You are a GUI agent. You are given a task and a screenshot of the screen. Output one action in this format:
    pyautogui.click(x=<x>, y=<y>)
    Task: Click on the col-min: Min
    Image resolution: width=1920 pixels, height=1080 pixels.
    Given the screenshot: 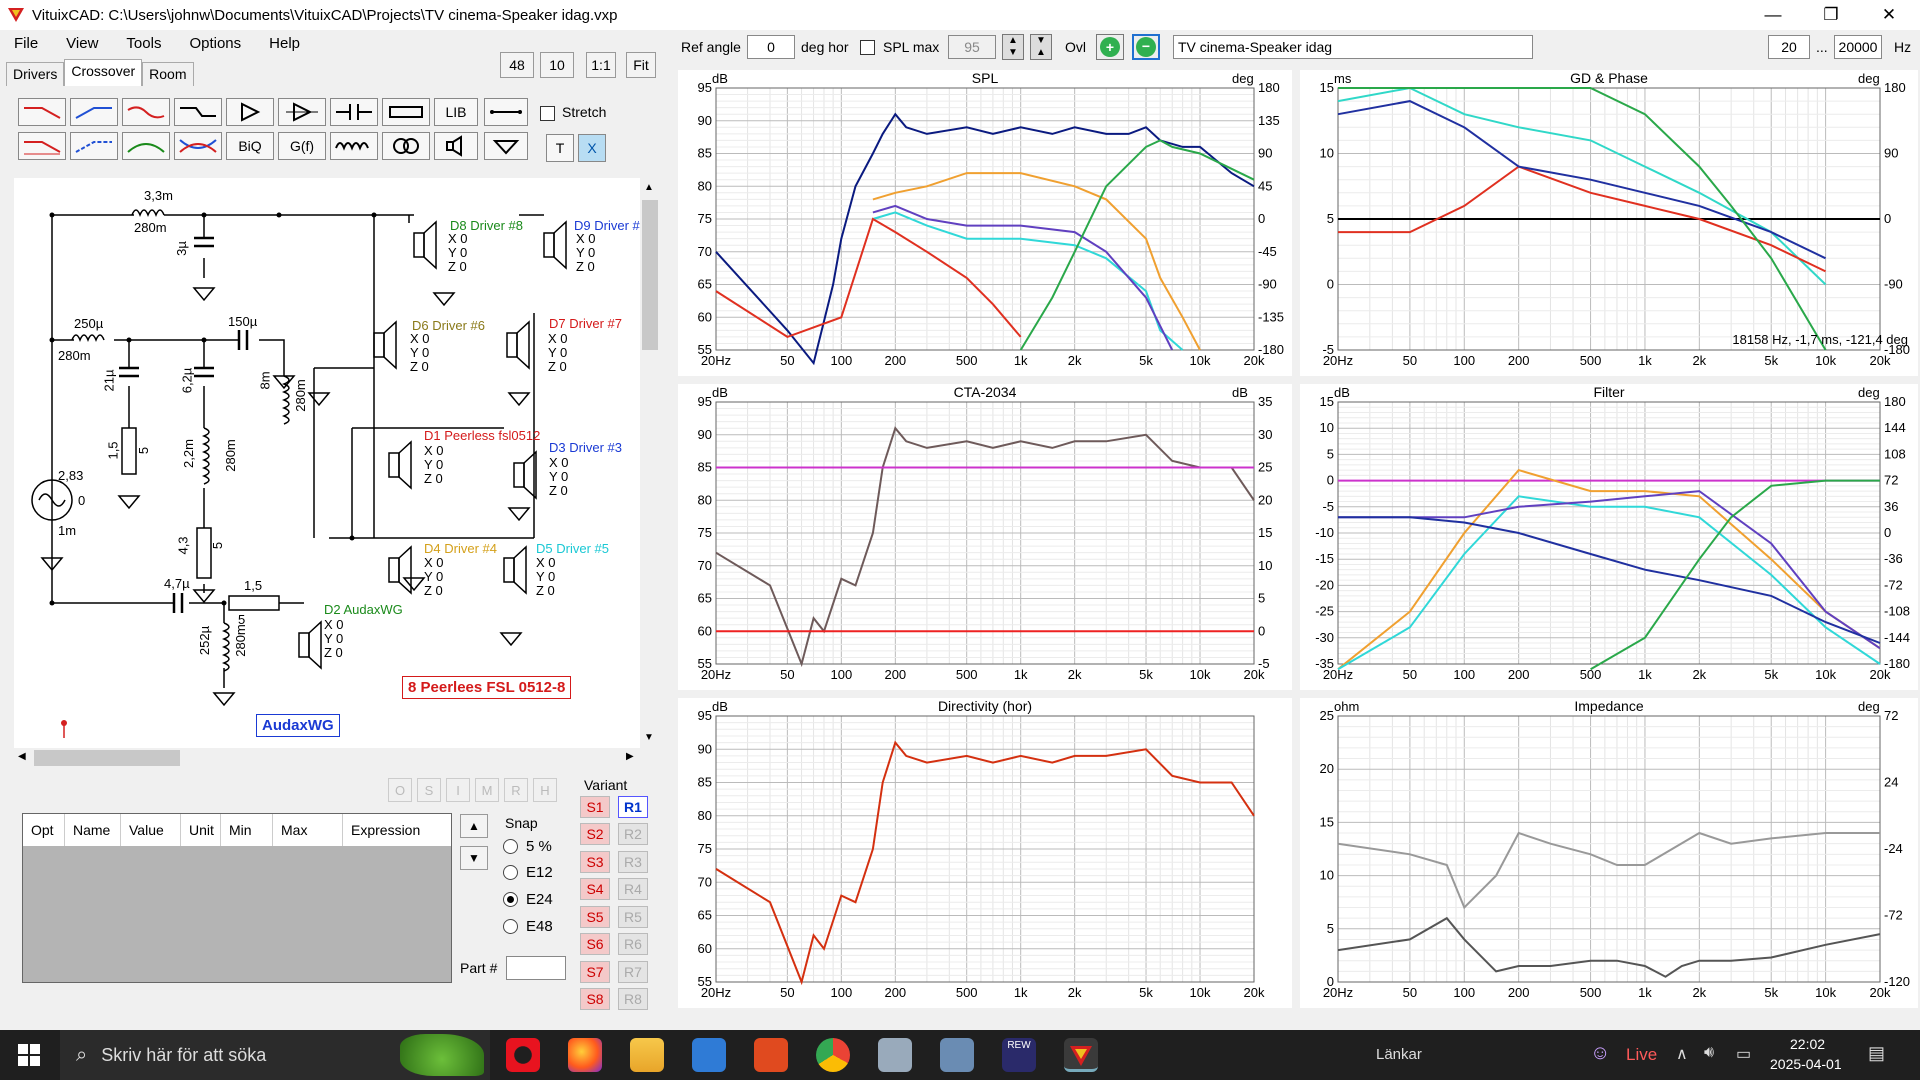 What is the action you would take?
    pyautogui.click(x=247, y=830)
    